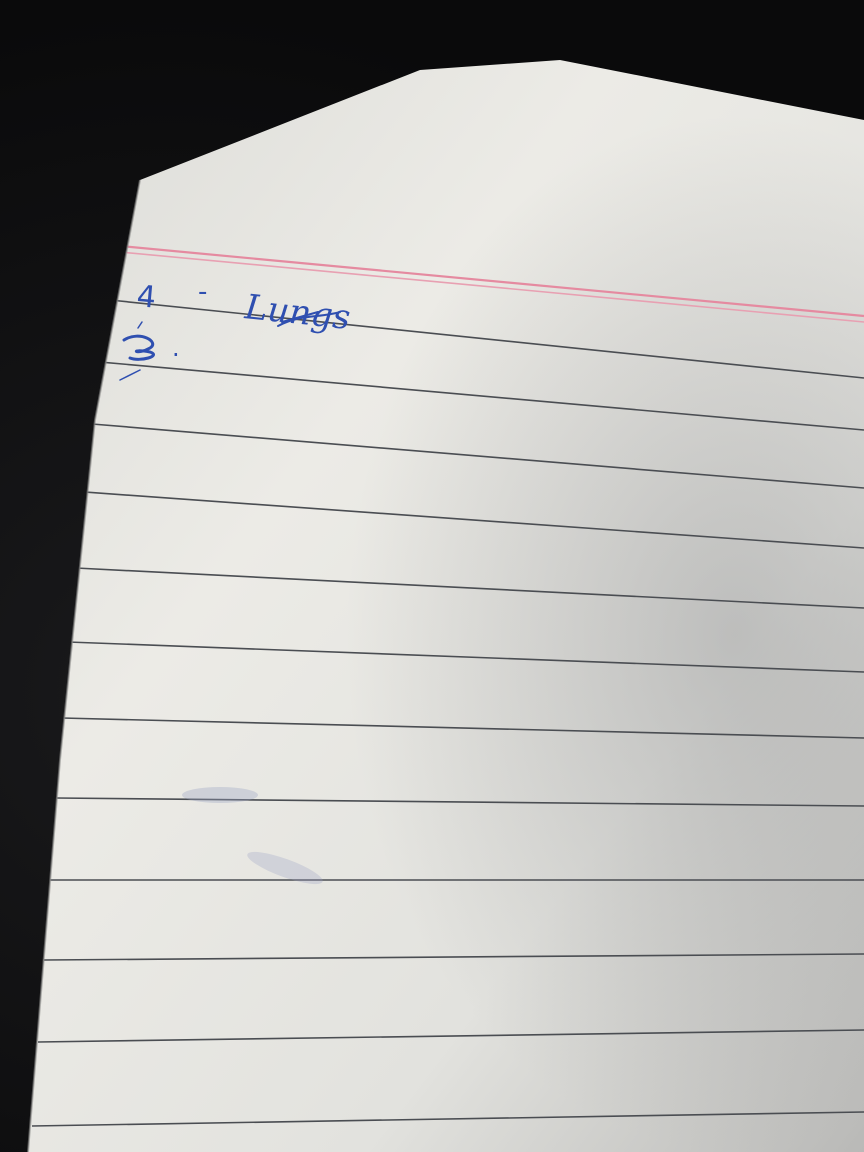 The height and width of the screenshot is (1152, 864). Describe the element at coordinates (146, 297) in the screenshot. I see `handwritten-number: 4` at that location.